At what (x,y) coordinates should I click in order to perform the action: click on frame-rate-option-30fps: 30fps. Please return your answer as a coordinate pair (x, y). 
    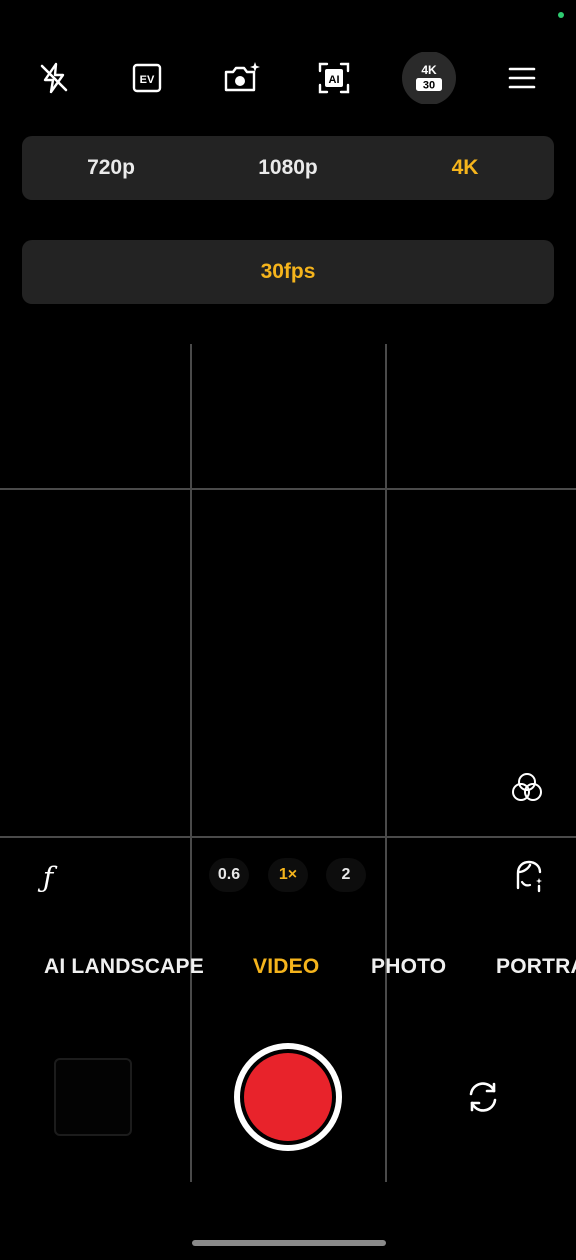
    Looking at the image, I should click on (288, 272).